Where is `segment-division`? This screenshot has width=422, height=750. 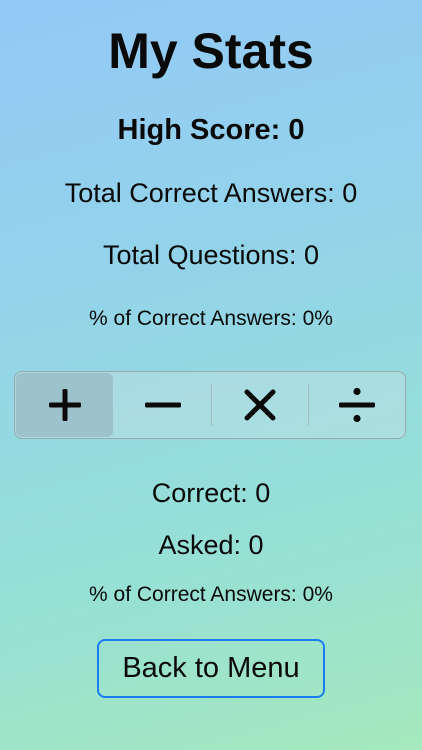 segment-division is located at coordinates (356, 405).